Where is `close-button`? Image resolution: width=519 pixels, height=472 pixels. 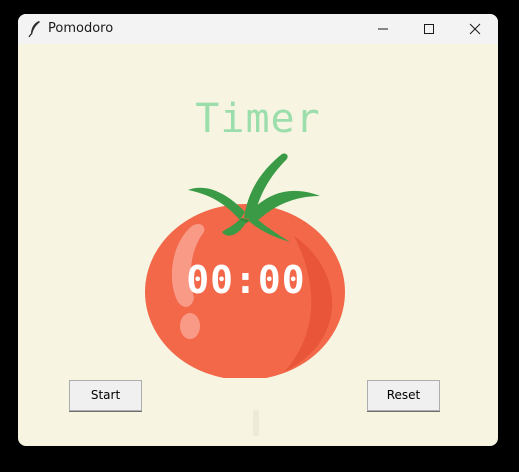
close-button is located at coordinates (475, 29).